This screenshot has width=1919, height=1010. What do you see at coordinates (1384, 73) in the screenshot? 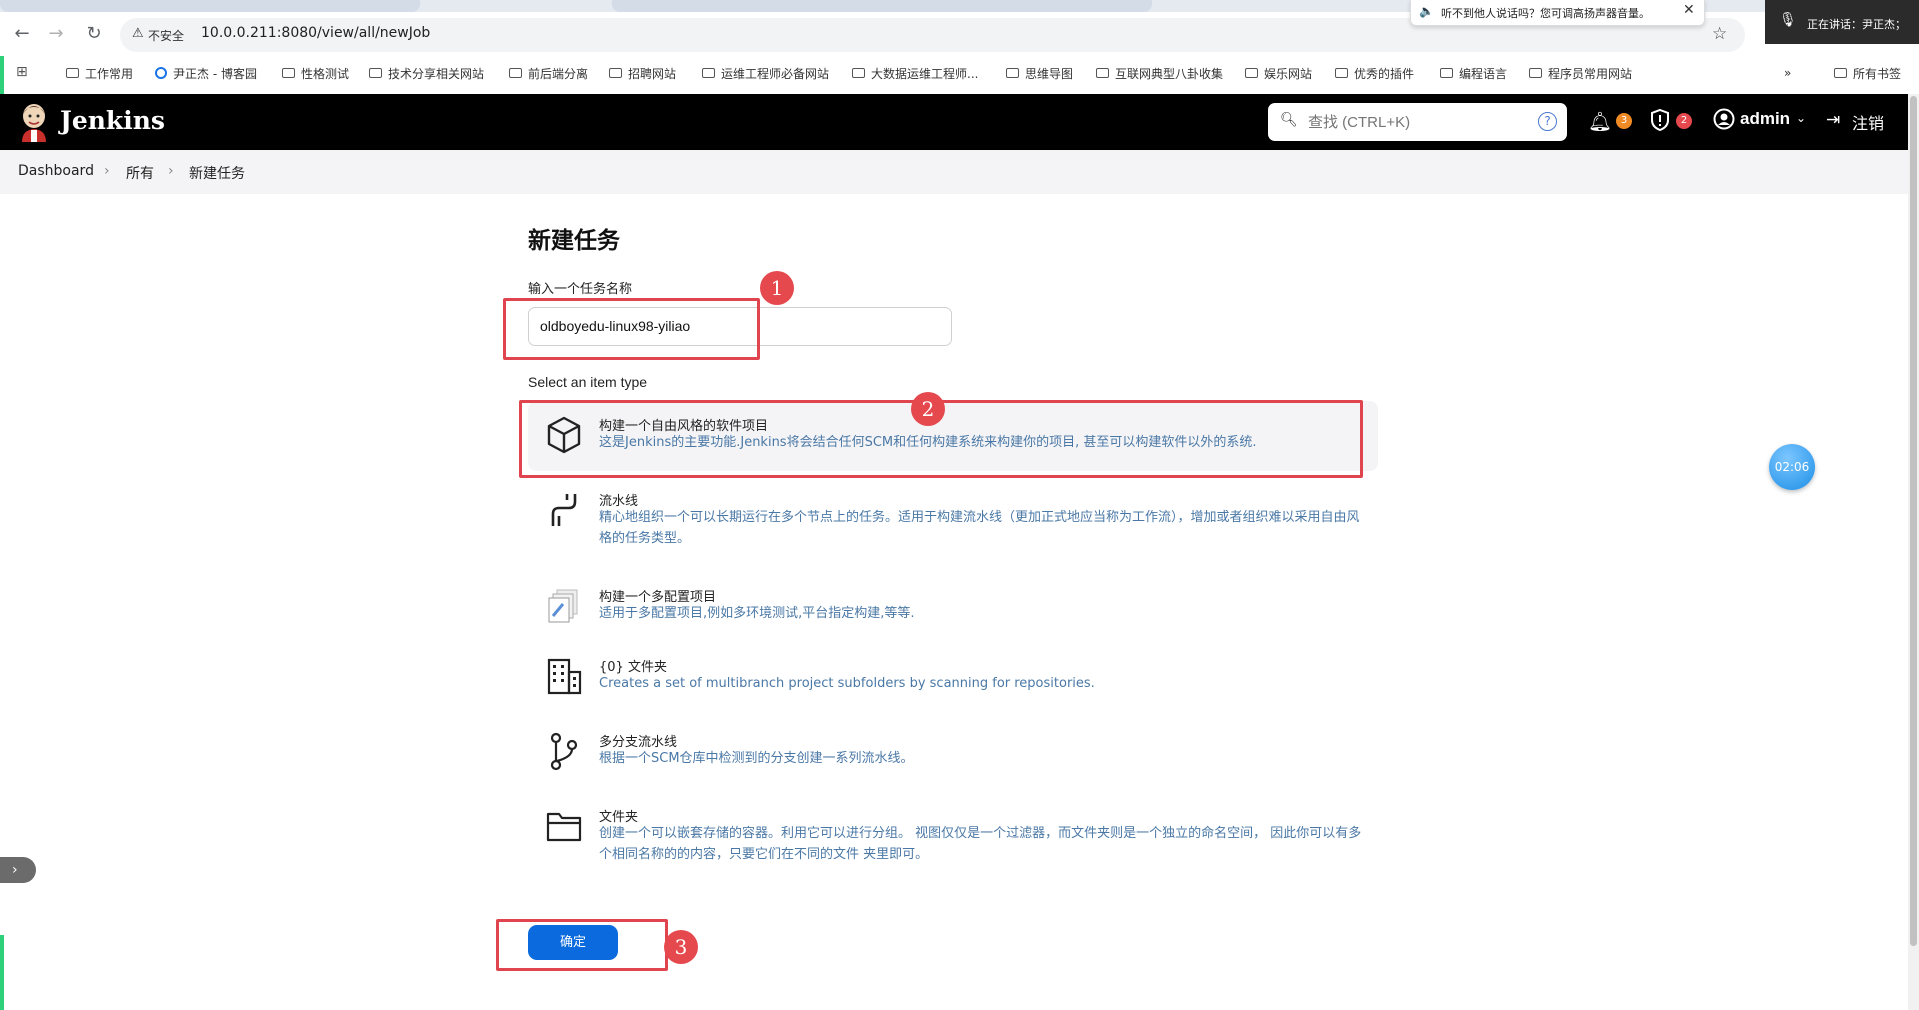
I see `bookmark-label: 优秀的插件` at bounding box center [1384, 73].